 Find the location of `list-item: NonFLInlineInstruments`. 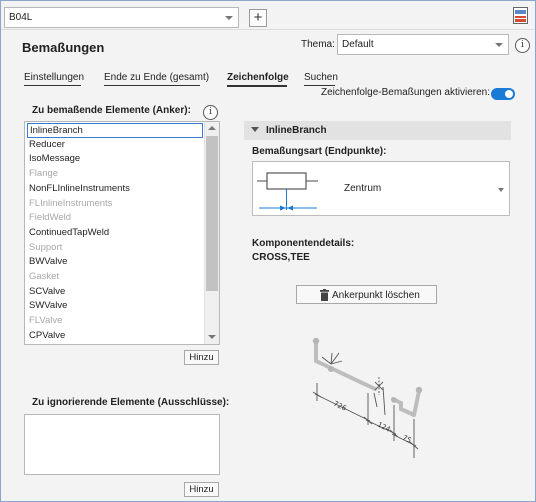

list-item: NonFLInlineInstruments is located at coordinates (78, 189).